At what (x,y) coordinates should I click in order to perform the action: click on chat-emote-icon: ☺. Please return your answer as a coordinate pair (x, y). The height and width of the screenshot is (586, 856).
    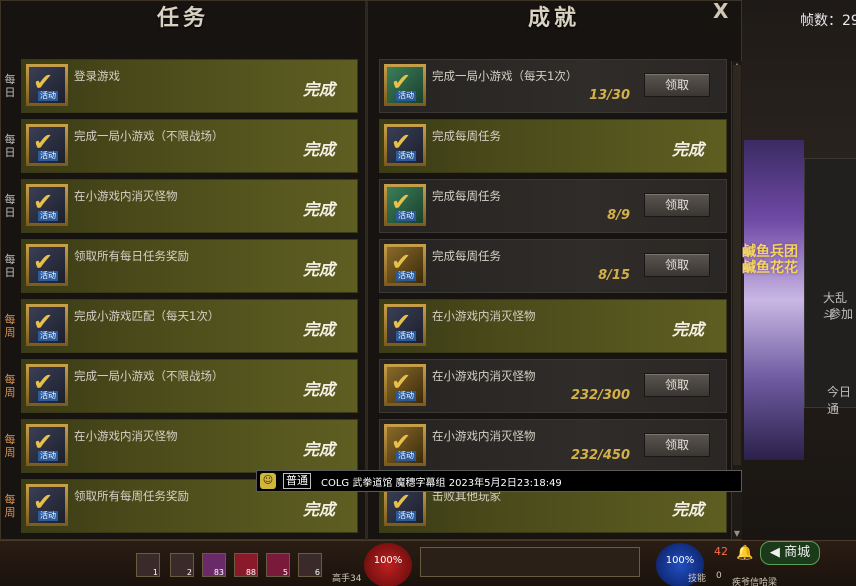
    Looking at the image, I should click on (268, 481).